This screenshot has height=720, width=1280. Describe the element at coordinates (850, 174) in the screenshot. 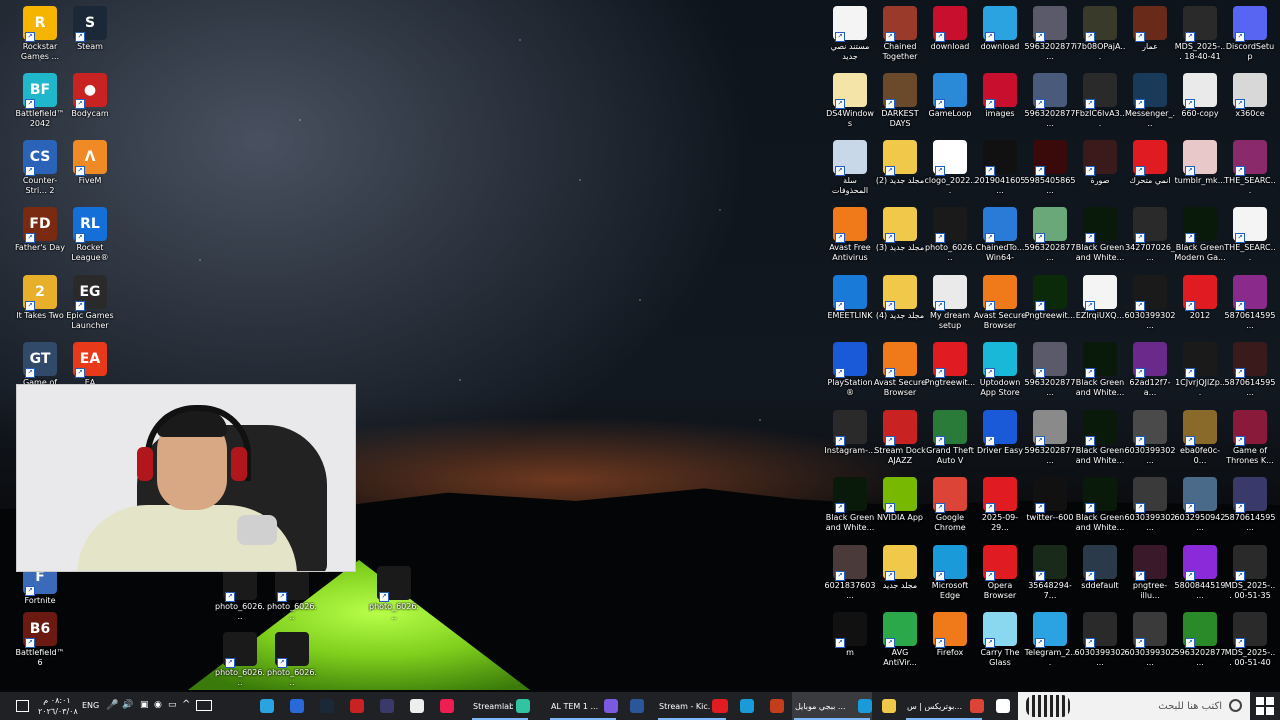

I see `desktop-icon: ↗ سلة المحذوفات` at that location.